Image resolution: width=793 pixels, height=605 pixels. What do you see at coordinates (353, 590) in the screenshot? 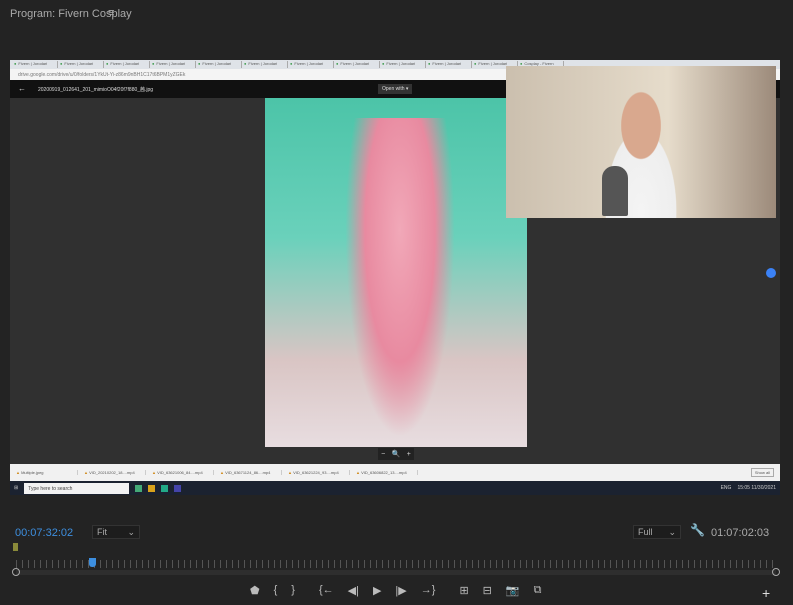
I see `step-back-button: ◀|` at bounding box center [353, 590].